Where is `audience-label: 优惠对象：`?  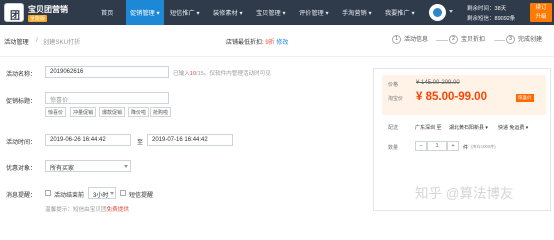 audience-label: 优惠对象： is located at coordinates (21, 169).